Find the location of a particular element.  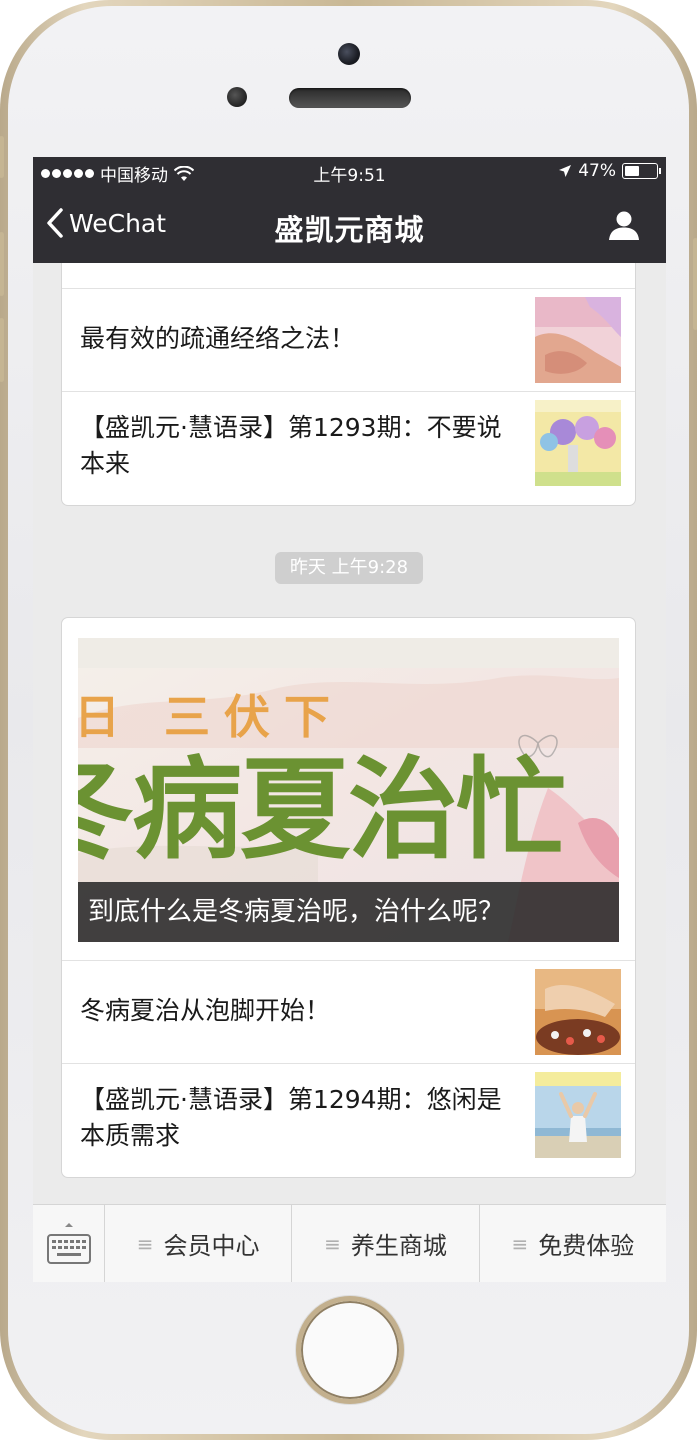

article-card: 最有效的疏通经络之法！ 【盛凯元·慧语录】第1293期：不要说本来 is located at coordinates (348, 384).